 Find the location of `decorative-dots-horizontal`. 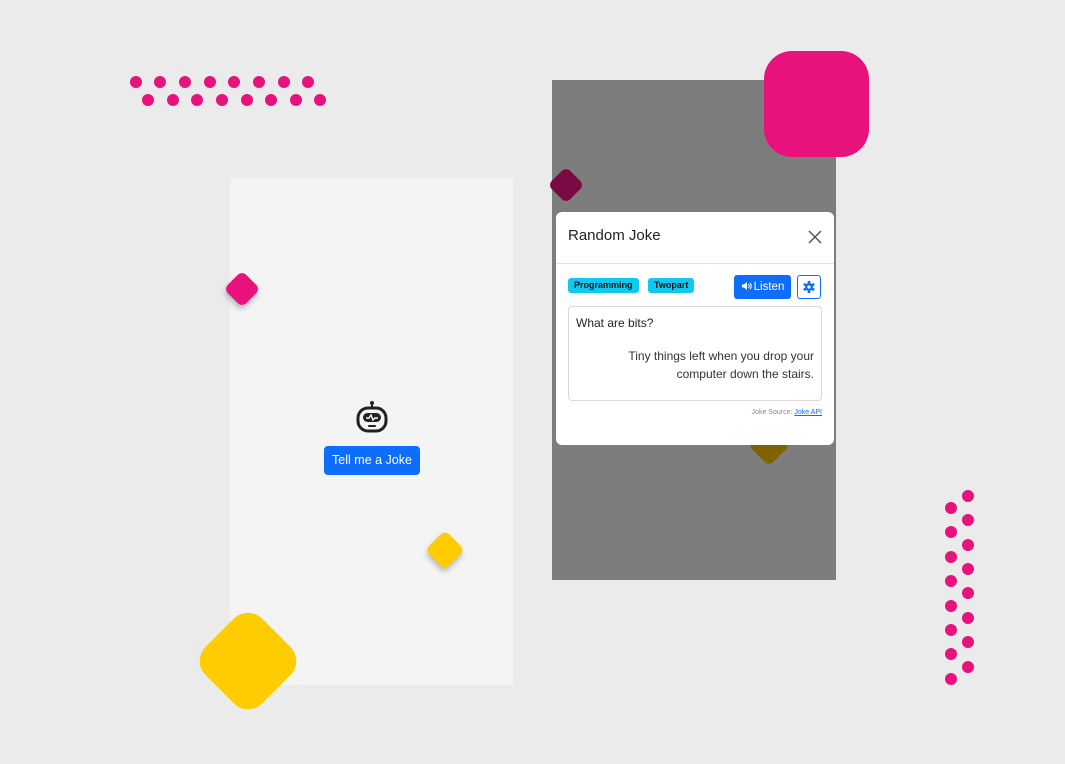

decorative-dots-horizontal is located at coordinates (228, 91).